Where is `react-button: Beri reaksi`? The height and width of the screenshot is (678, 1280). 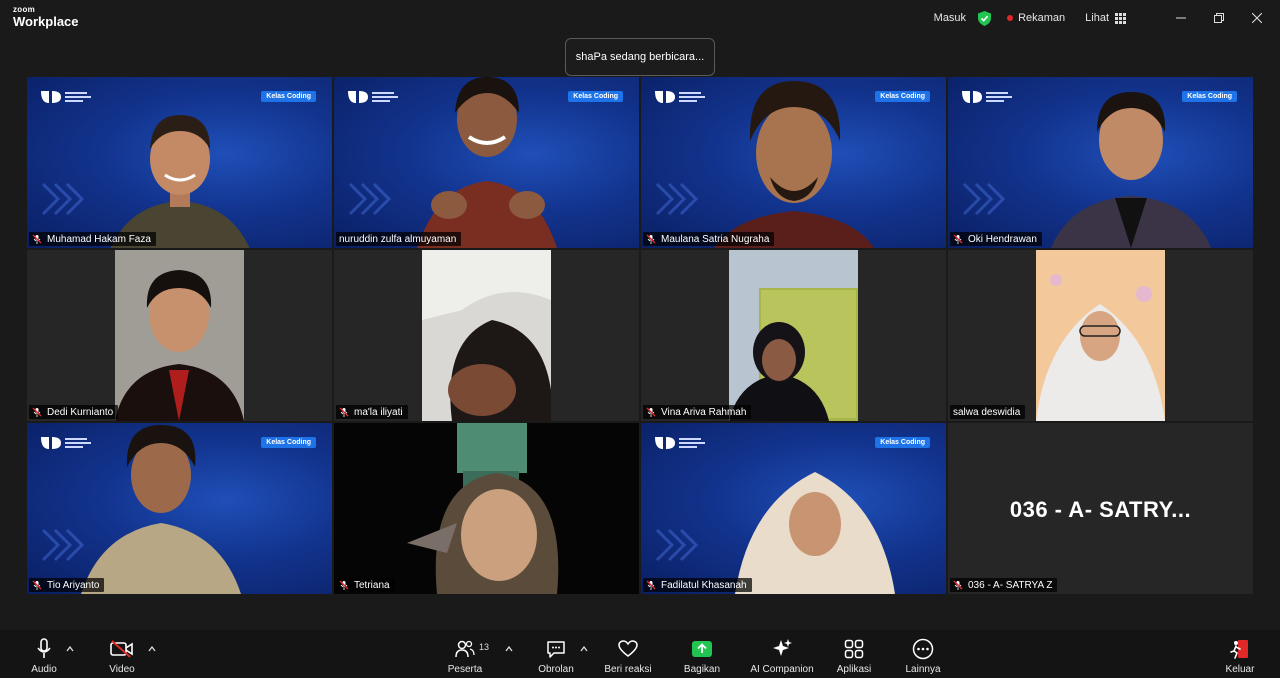
react-button: Beri reaksi is located at coordinates (628, 654).